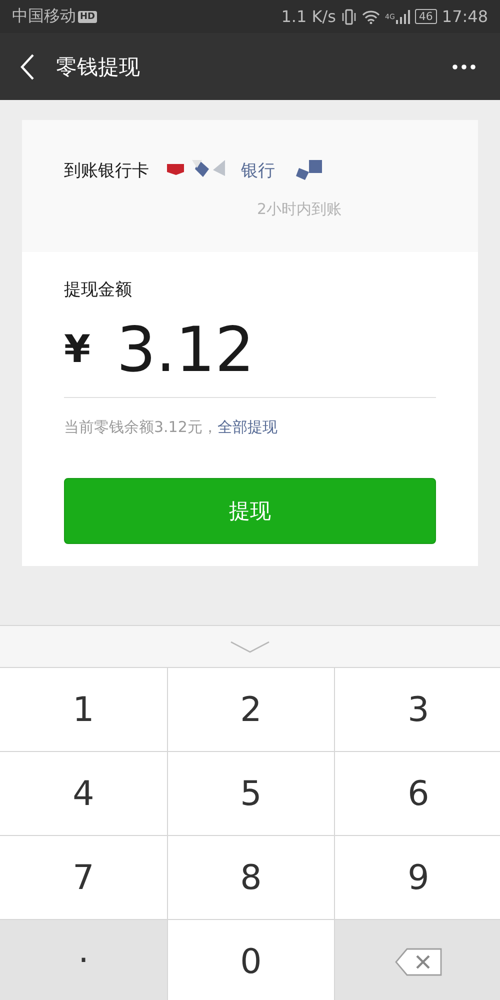 This screenshot has height=1000, width=500. I want to click on number-key: 6, so click(417, 793).